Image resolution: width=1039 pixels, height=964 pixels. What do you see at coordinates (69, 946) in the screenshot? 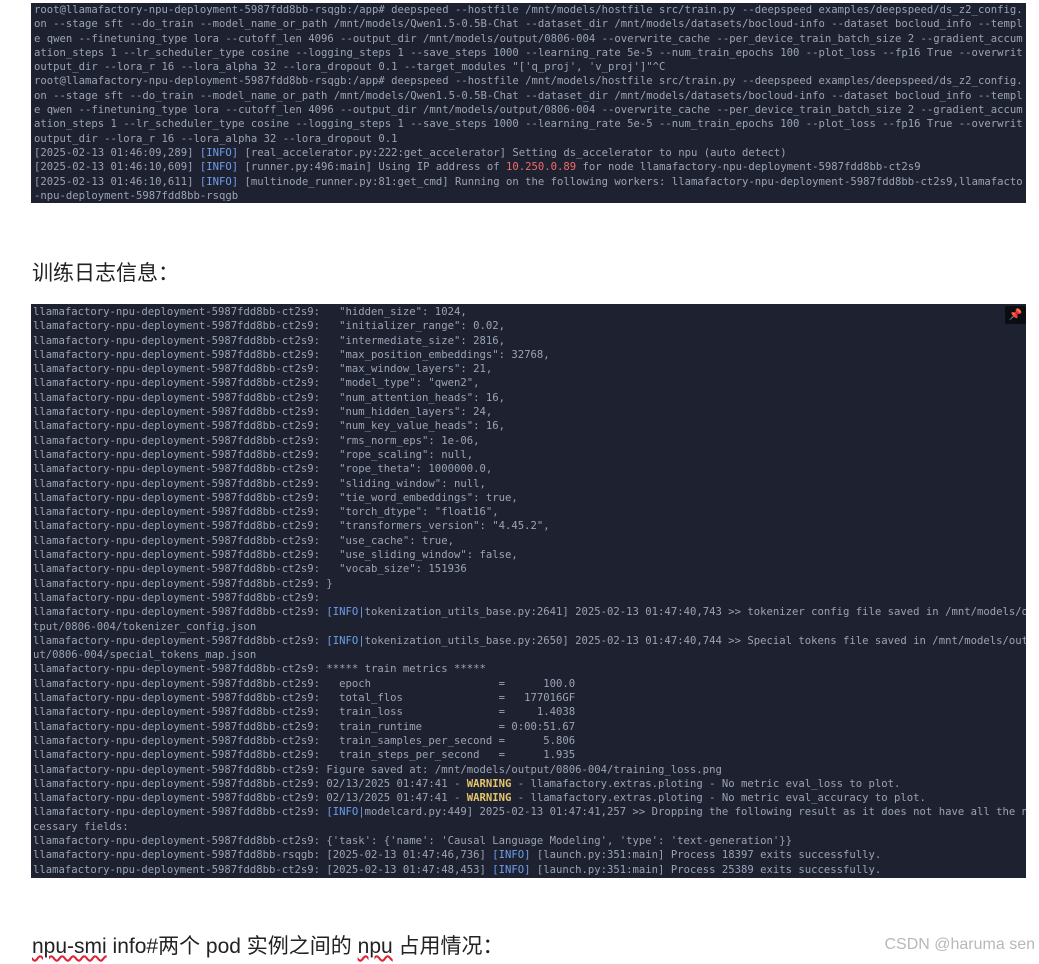
I see `caption-word-npu-smi: npu-smi` at bounding box center [69, 946].